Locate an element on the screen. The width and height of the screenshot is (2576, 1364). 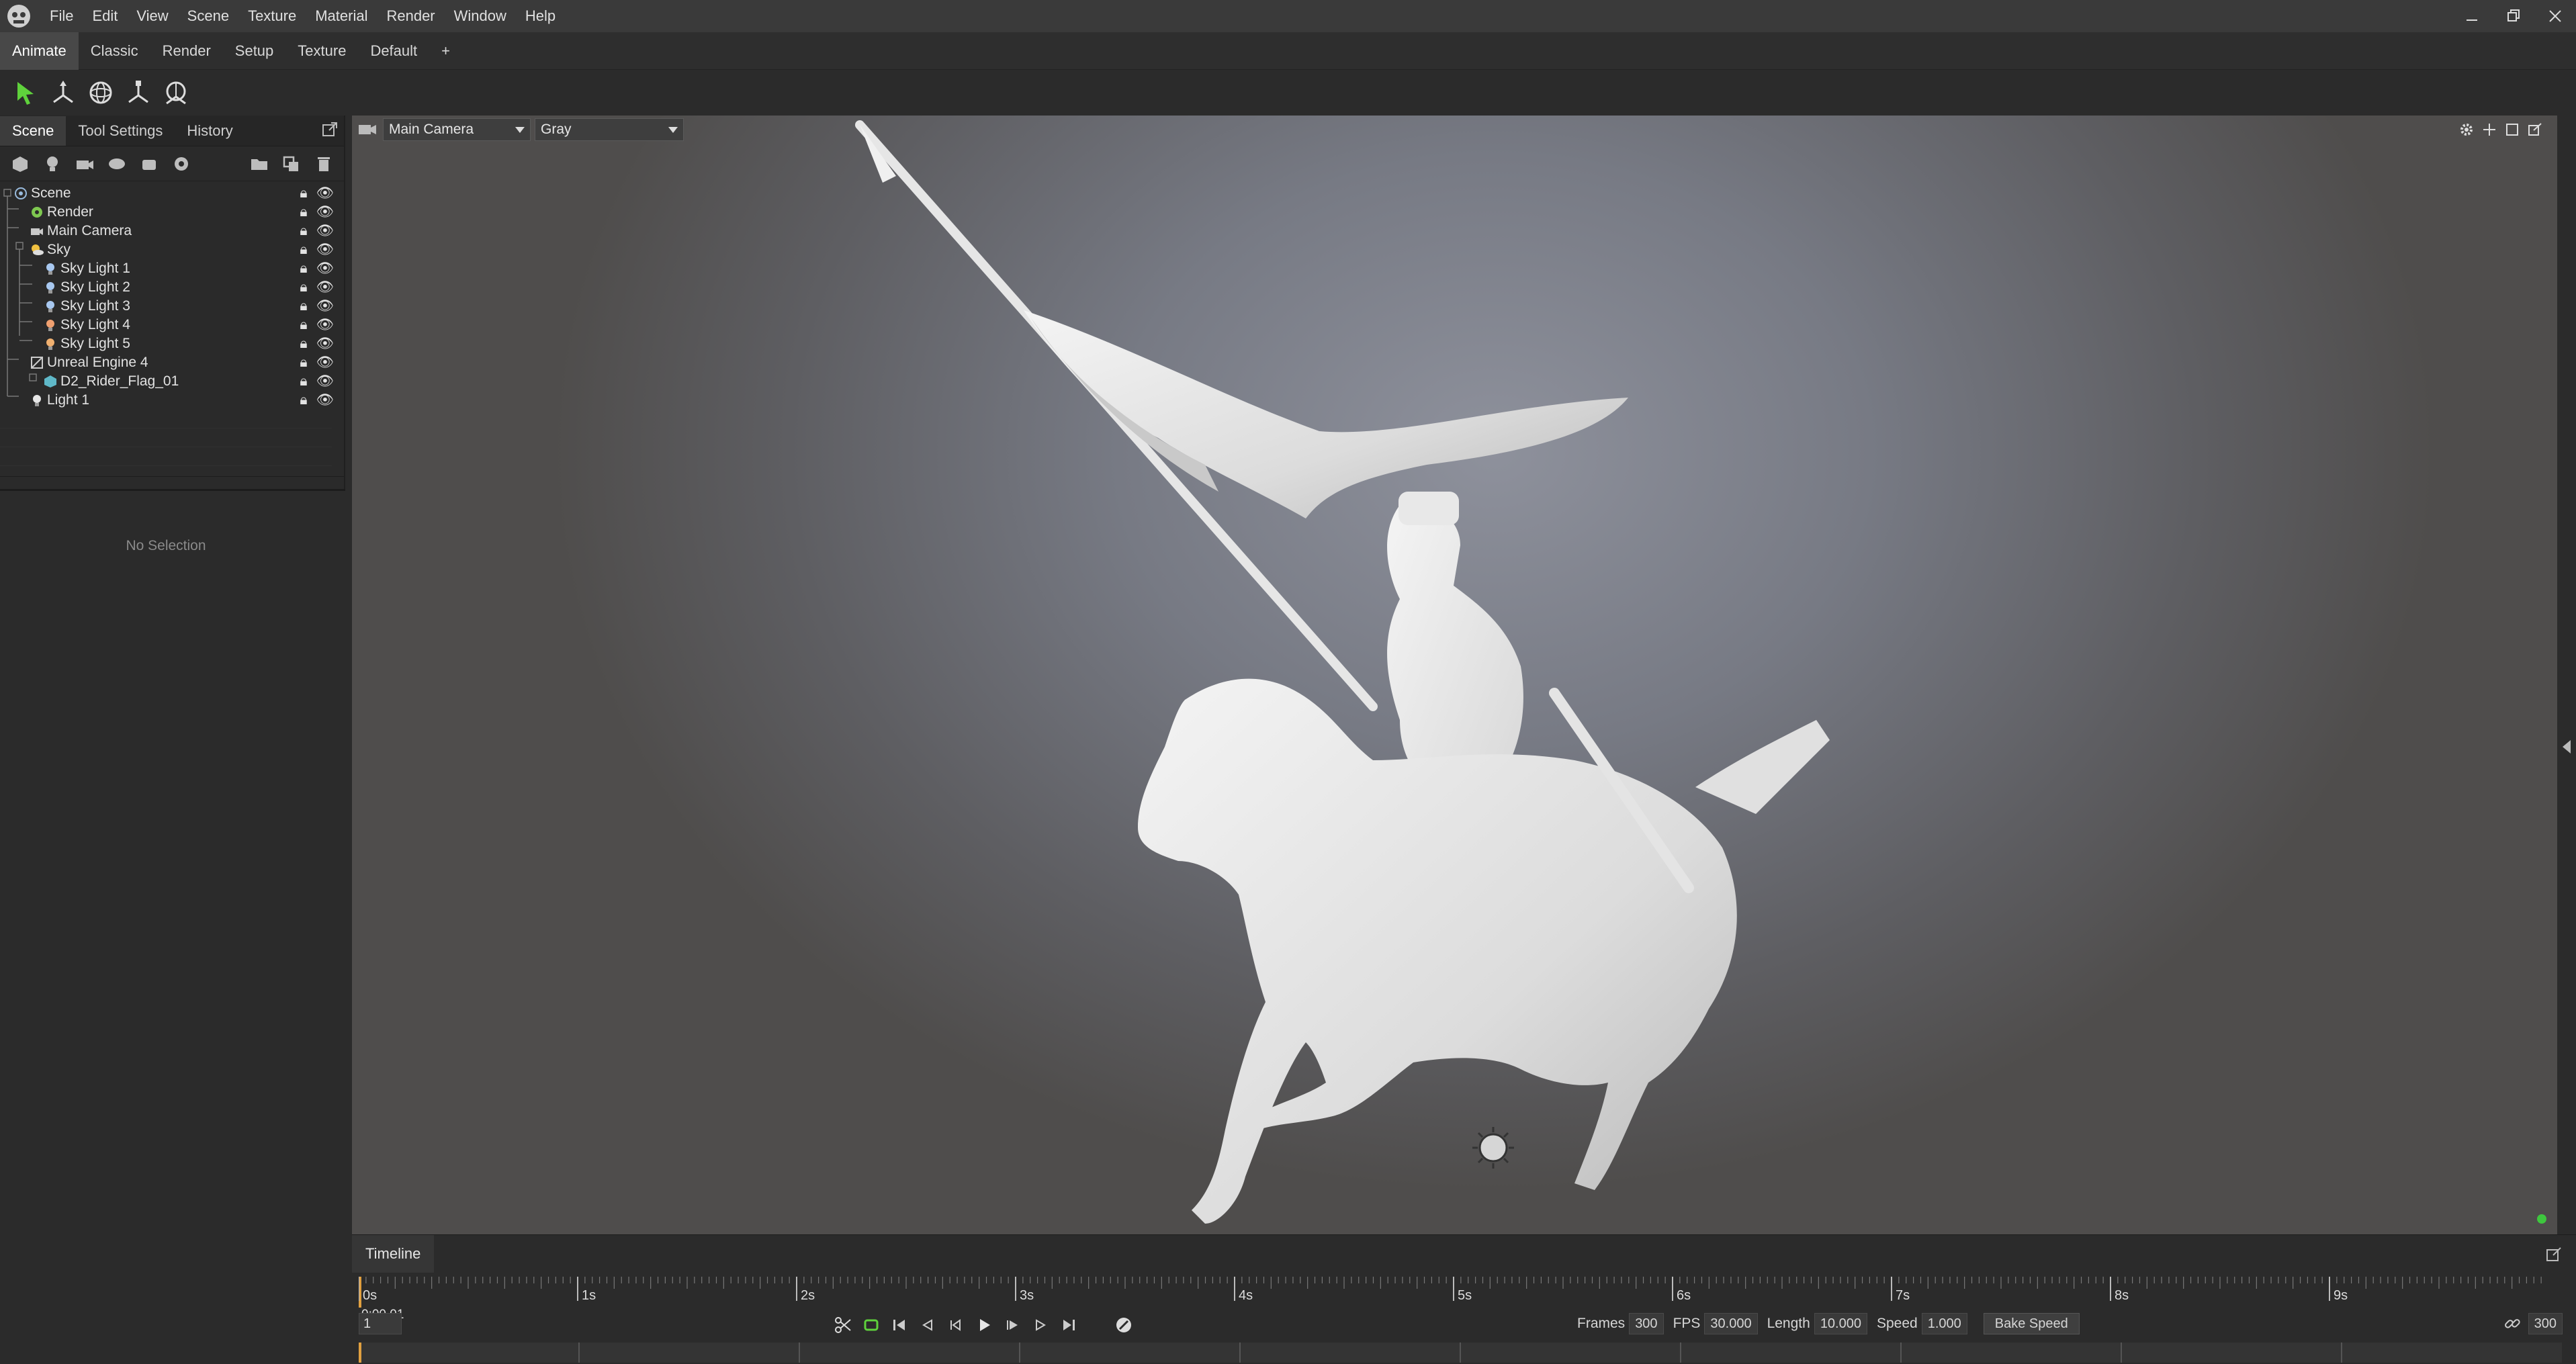
menu-material: Material is located at coordinates (342, 16).